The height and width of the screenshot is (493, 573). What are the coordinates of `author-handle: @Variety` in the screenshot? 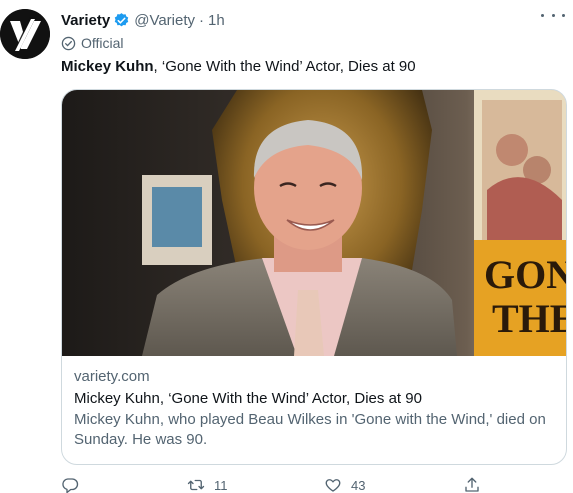 It's located at (164, 20).